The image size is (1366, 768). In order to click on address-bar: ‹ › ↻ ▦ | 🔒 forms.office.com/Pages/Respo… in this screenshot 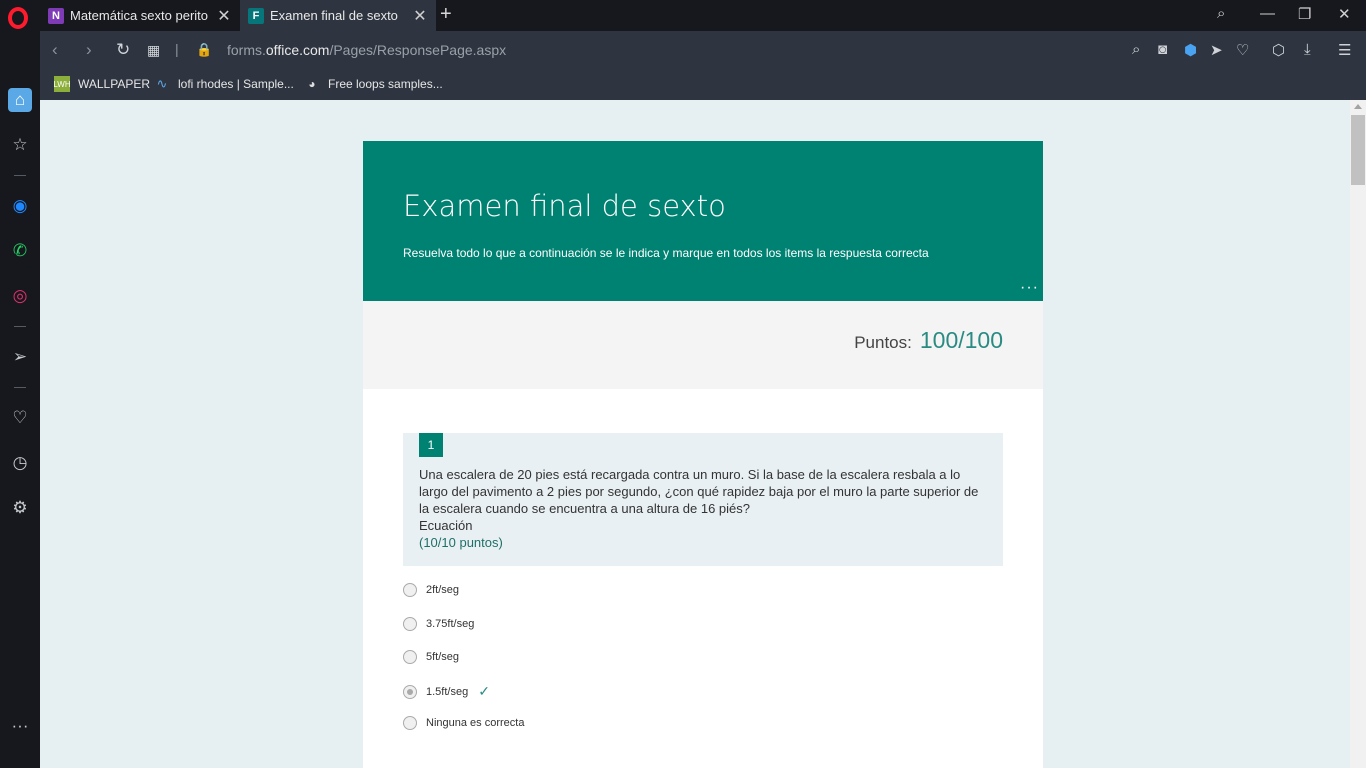, I will do `click(703, 50)`.